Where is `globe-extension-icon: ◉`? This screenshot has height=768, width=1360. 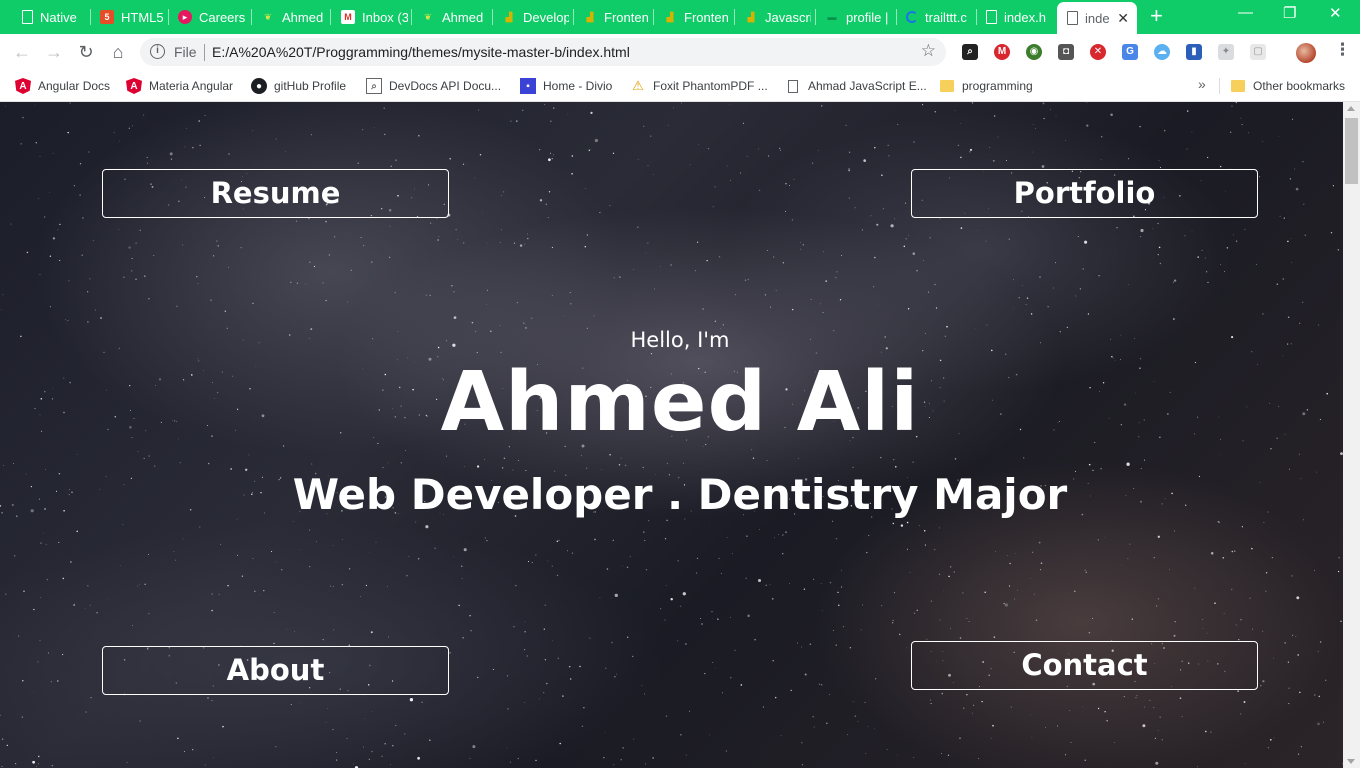
globe-extension-icon: ◉ is located at coordinates (1034, 52).